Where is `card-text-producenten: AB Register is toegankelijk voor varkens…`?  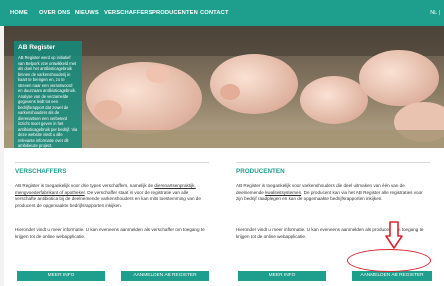 card-text-producenten: AB Register is toegankelijk voor varkens… is located at coordinates (333, 193).